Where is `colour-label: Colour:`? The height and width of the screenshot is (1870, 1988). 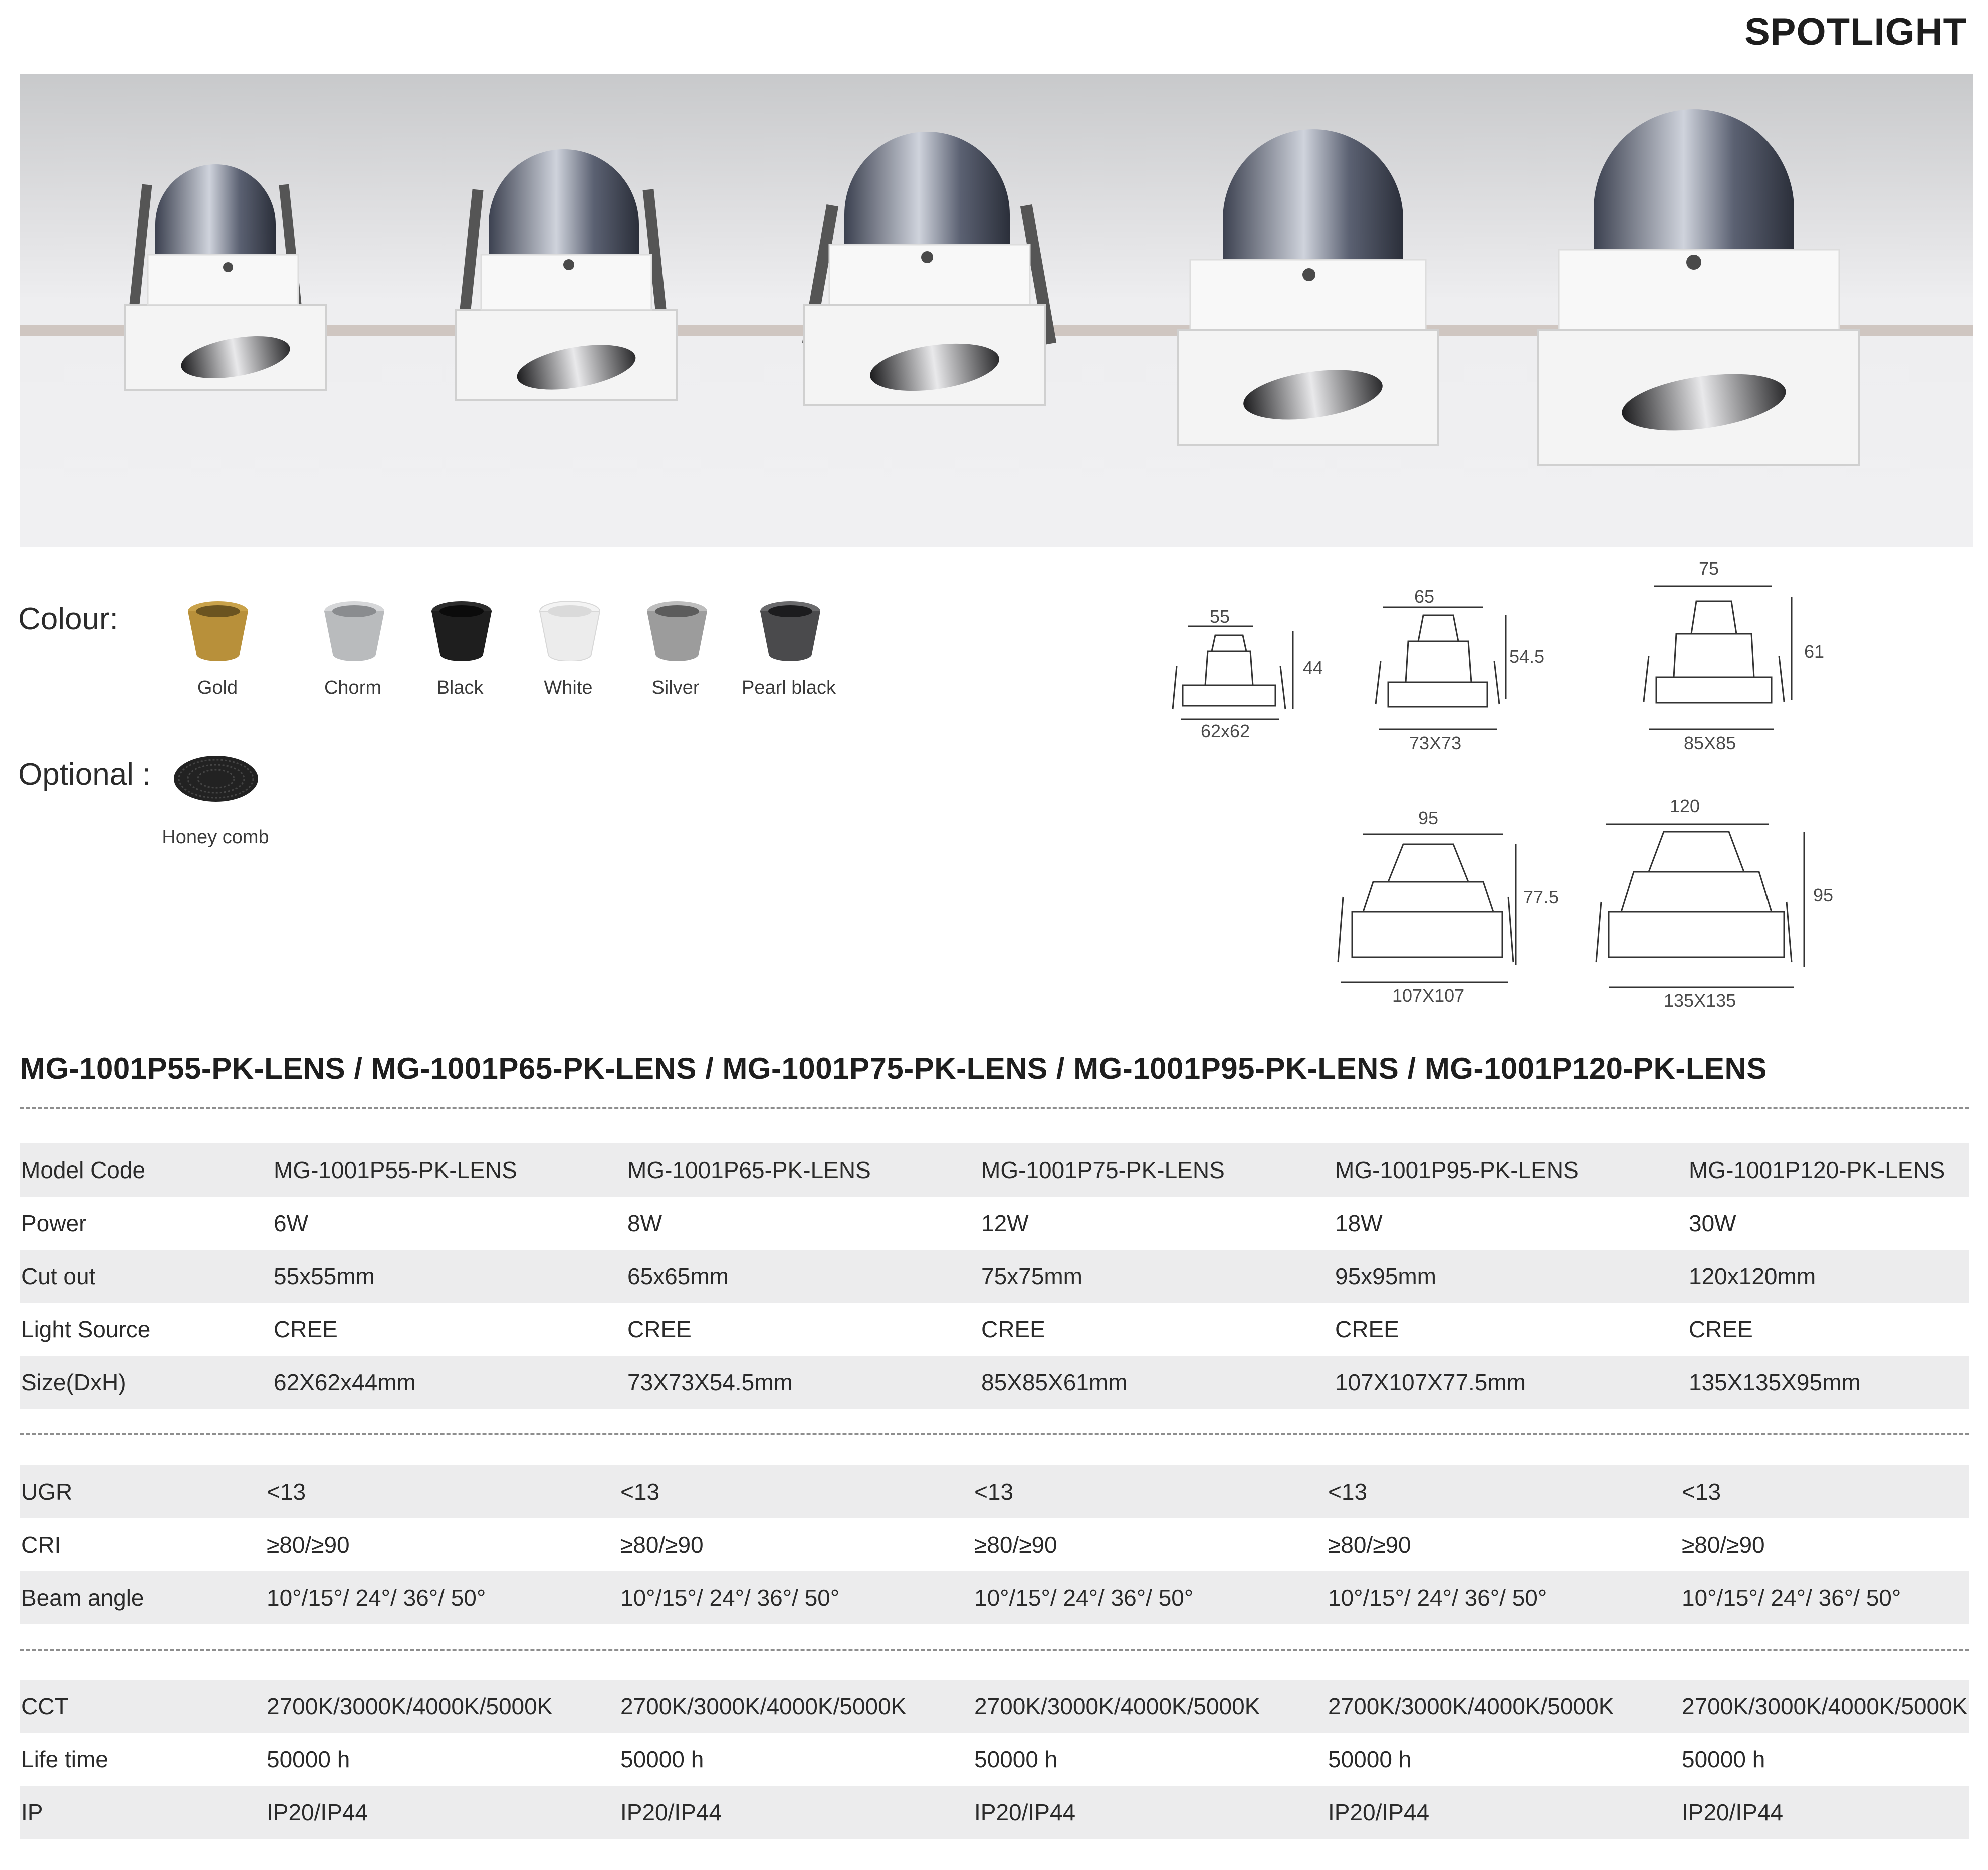
colour-label: Colour: is located at coordinates (68, 619).